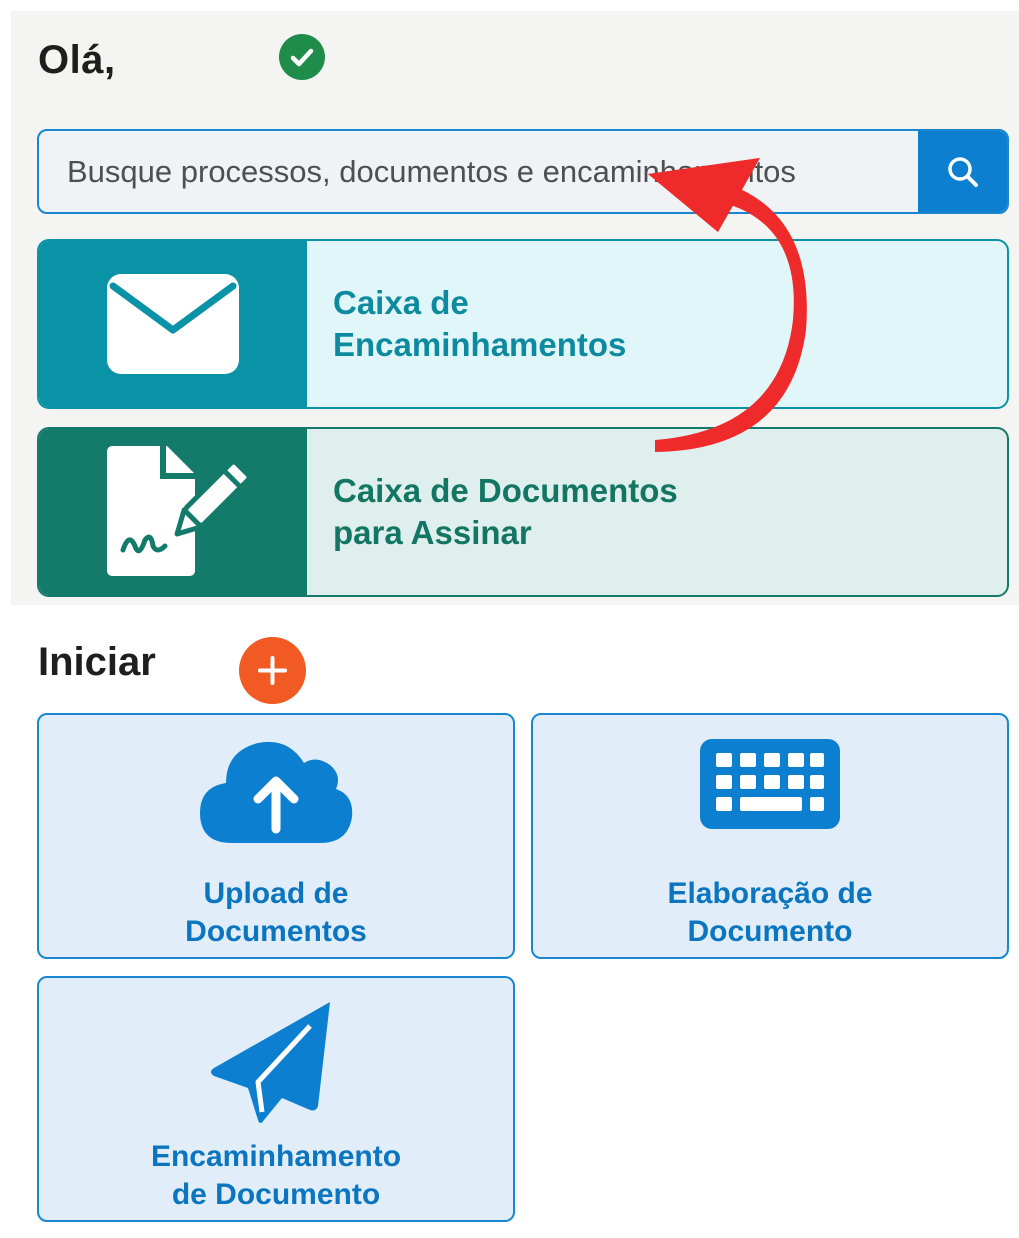  I want to click on greeting-text: Olá,, so click(77, 60).